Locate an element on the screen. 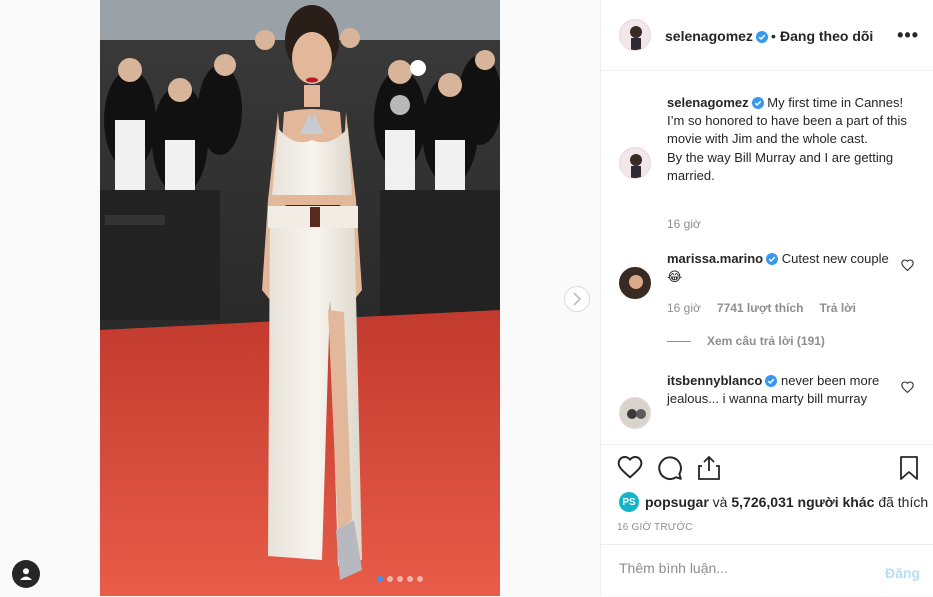  likes-connector: và is located at coordinates (720, 502).